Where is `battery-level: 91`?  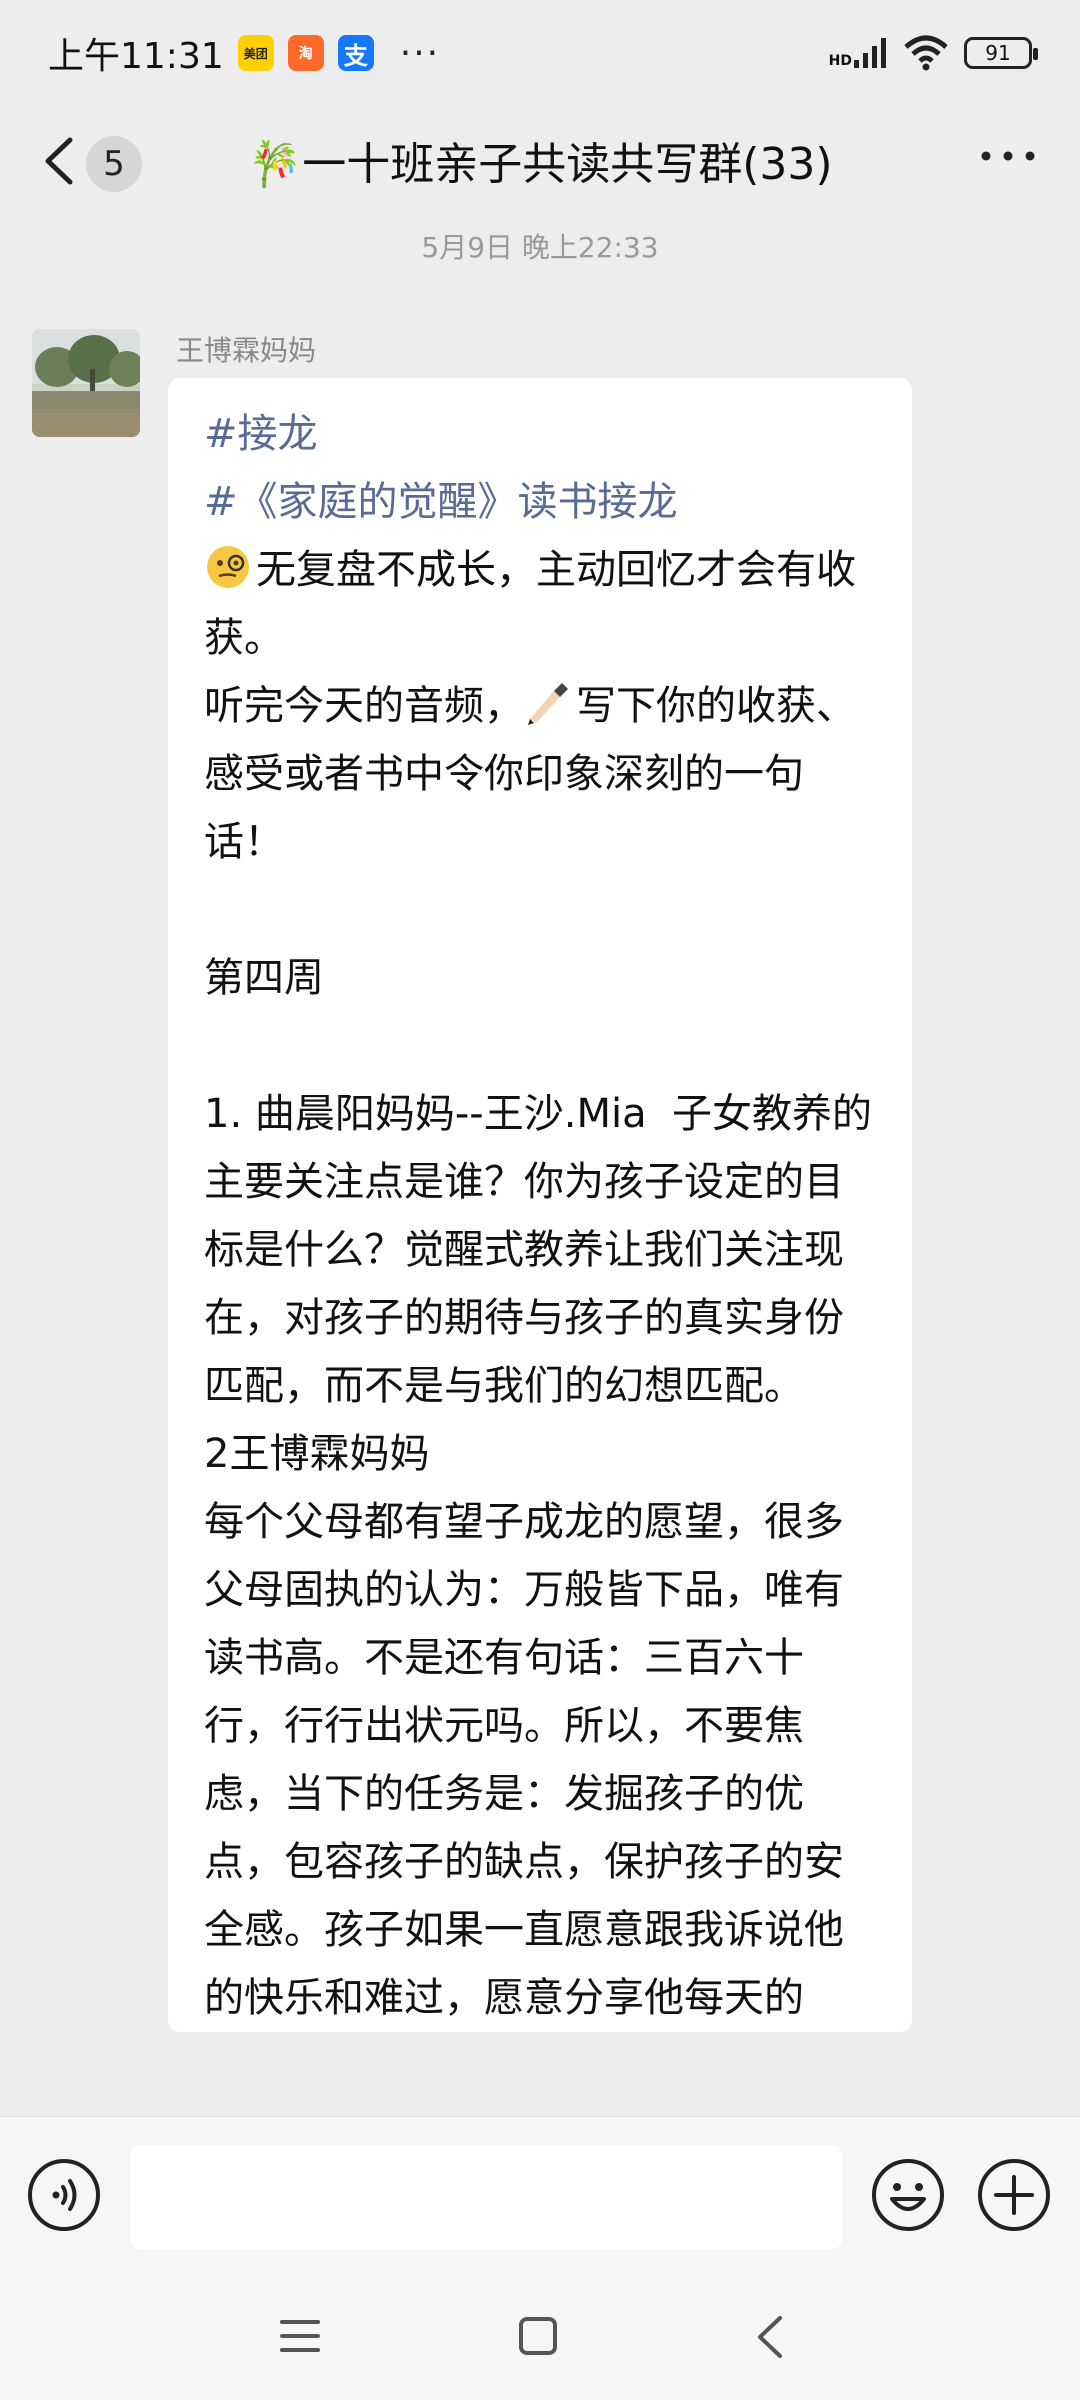
battery-level: 91 is located at coordinates (998, 53).